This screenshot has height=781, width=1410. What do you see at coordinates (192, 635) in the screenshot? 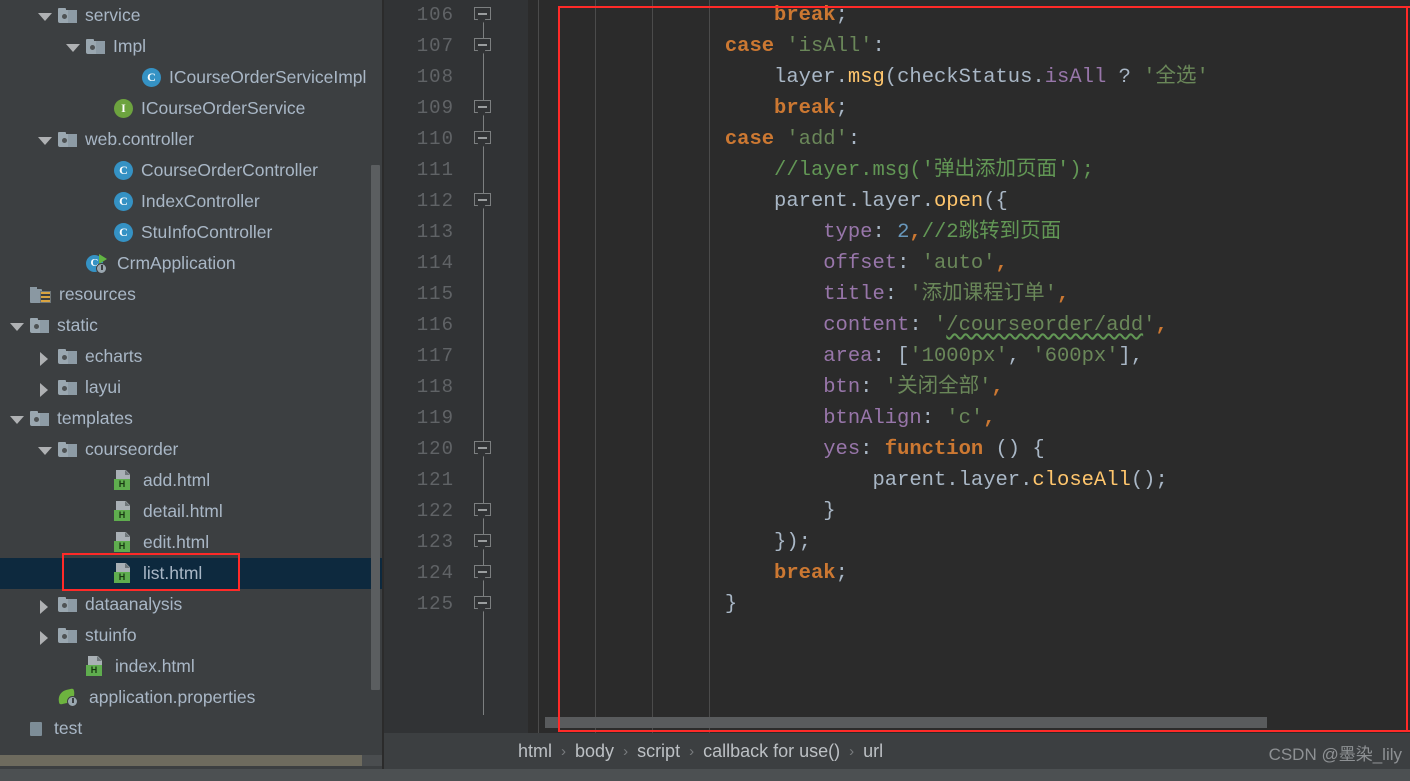
I see `tree-item-stuinfo: stuinfo` at bounding box center [192, 635].